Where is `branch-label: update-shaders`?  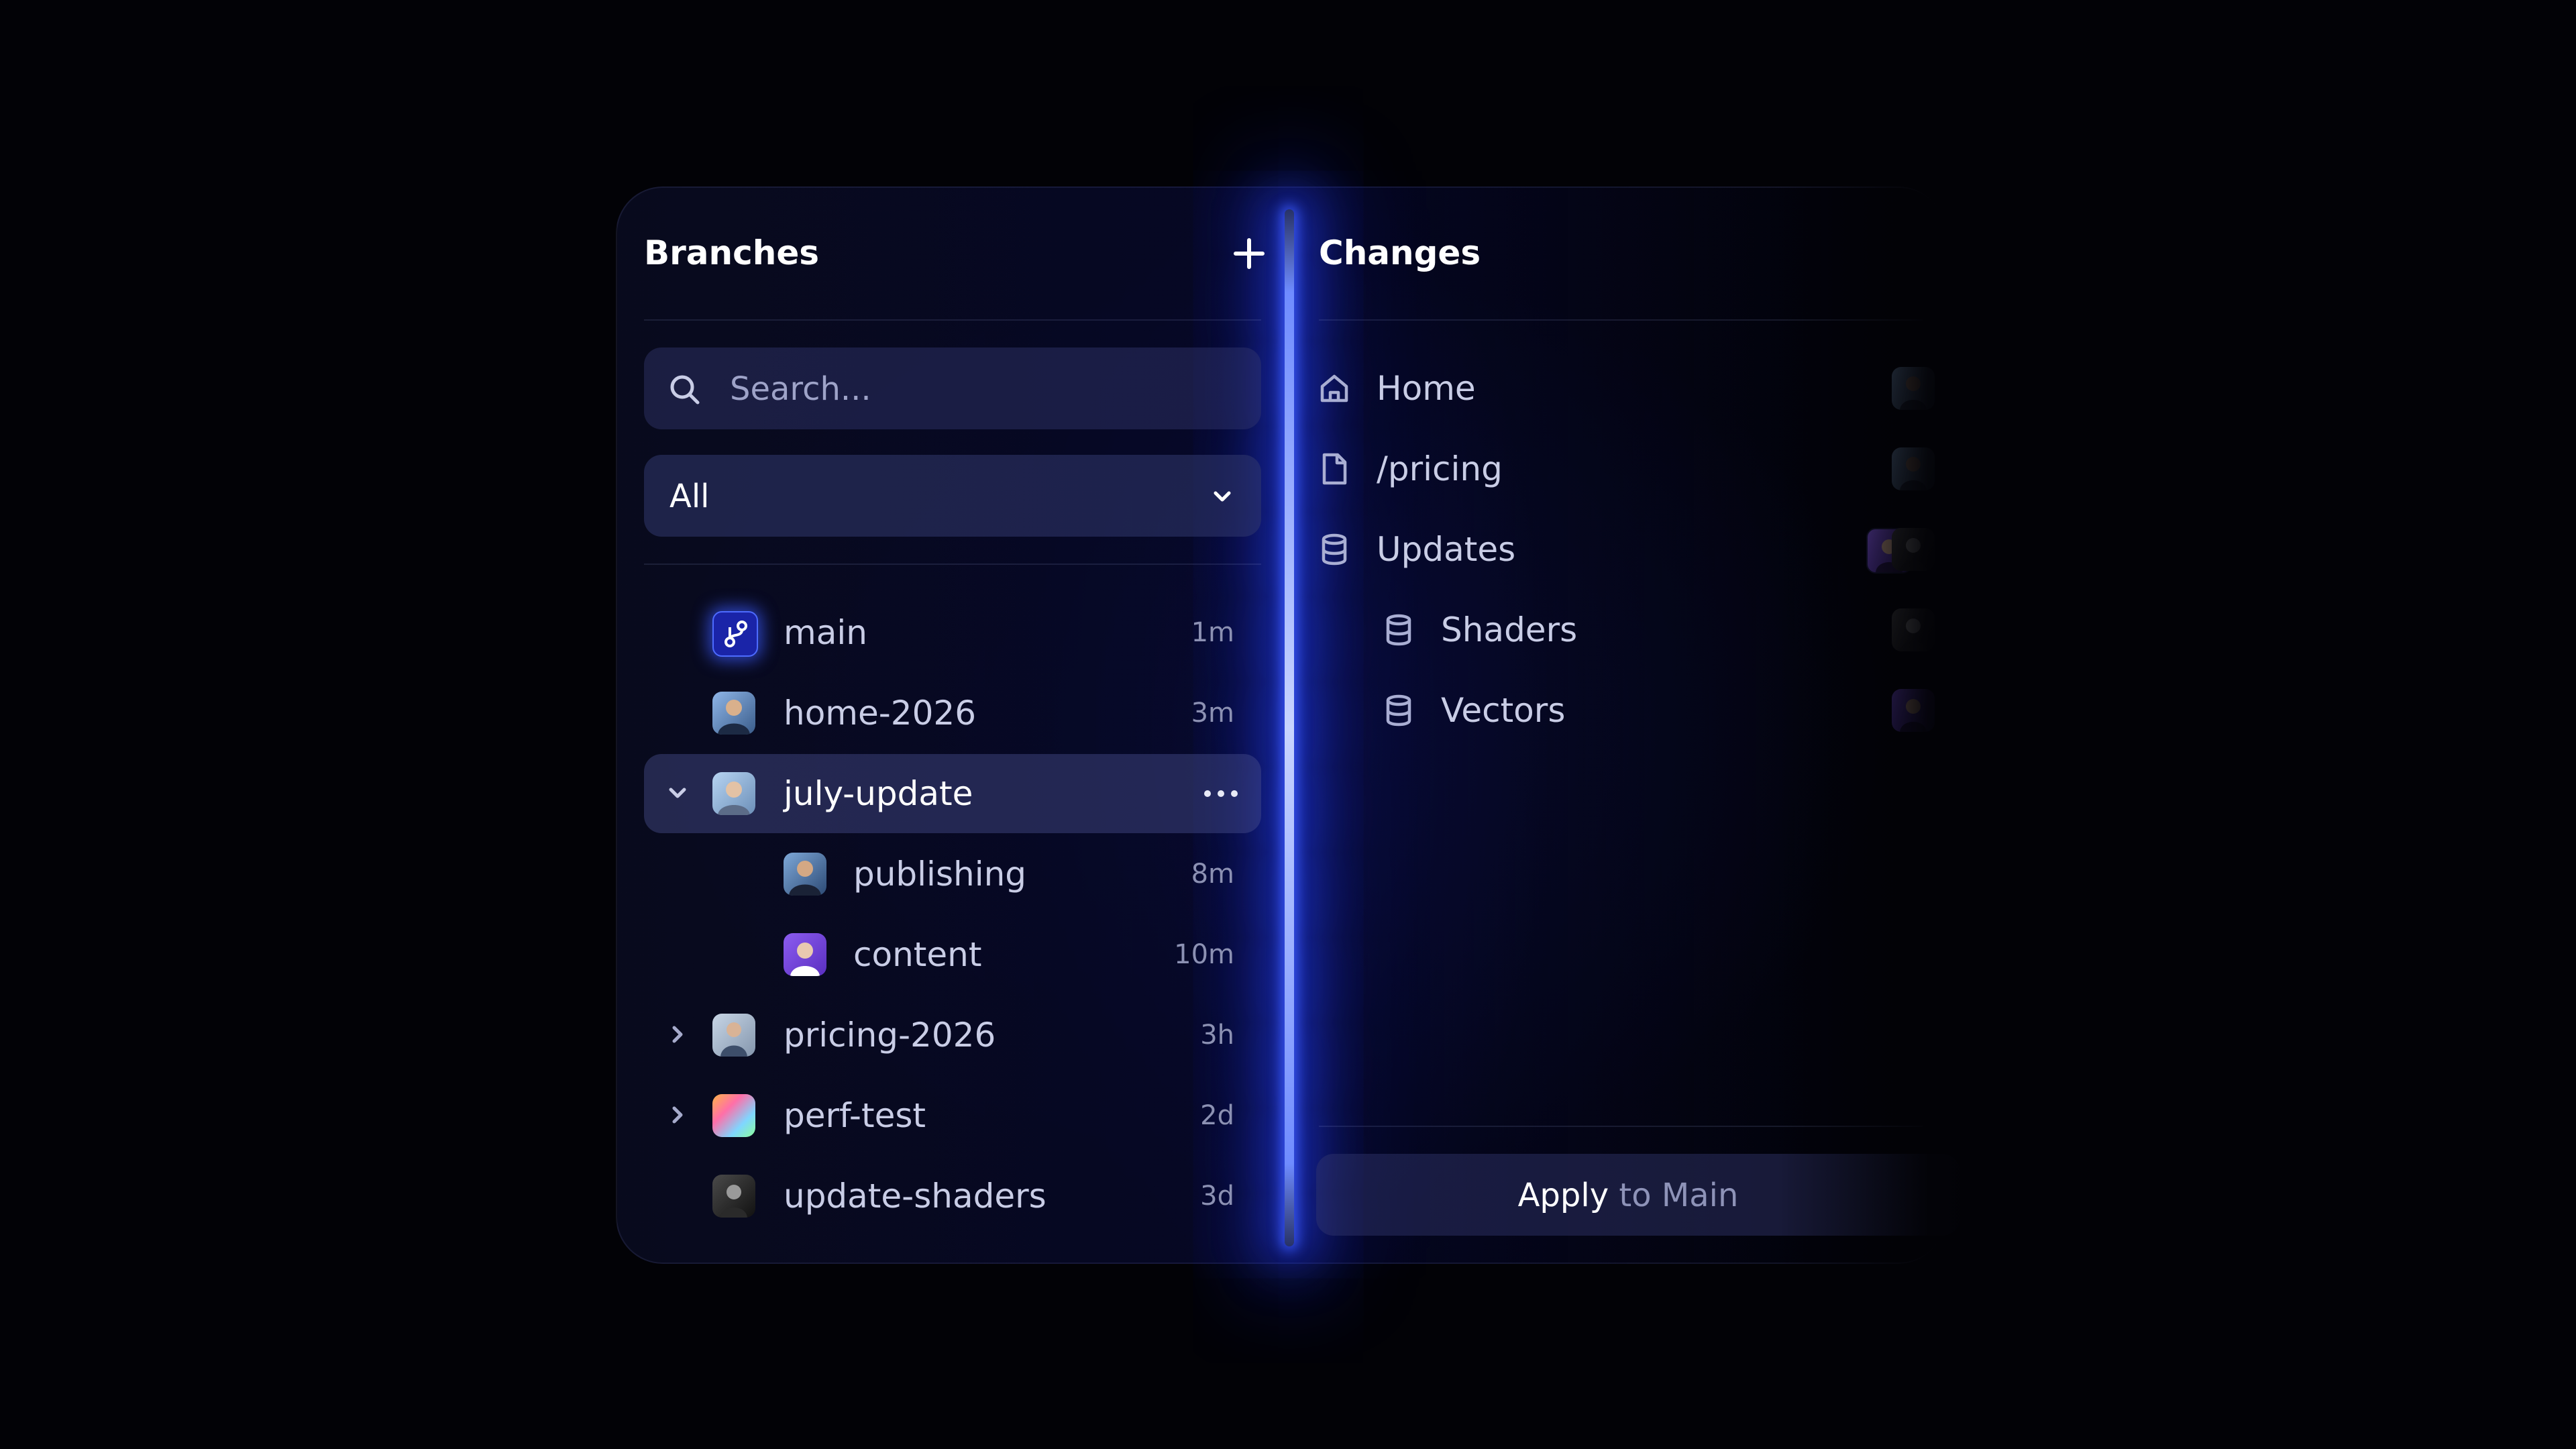 branch-label: update-shaders is located at coordinates (915, 1196).